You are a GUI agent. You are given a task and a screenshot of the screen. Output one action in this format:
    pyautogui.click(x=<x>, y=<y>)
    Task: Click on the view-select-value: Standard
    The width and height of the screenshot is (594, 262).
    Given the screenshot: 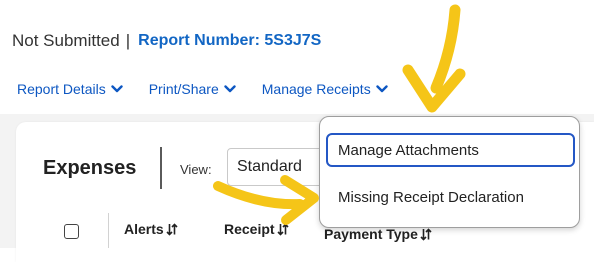 What is the action you would take?
    pyautogui.click(x=269, y=166)
    